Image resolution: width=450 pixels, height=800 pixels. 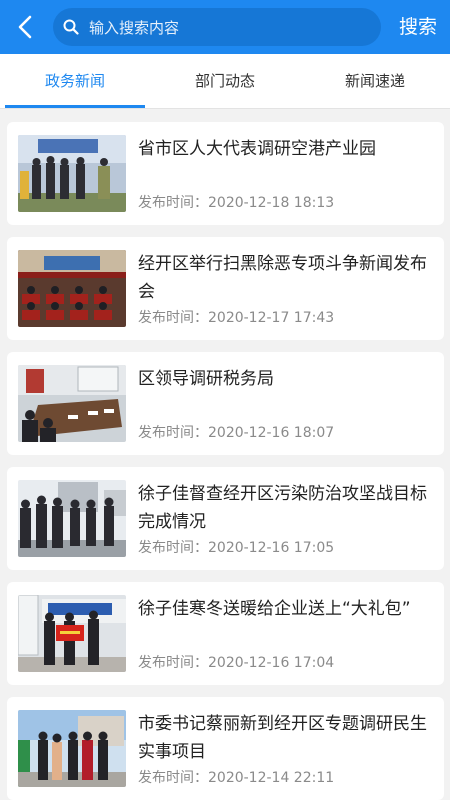 I want to click on publish-time: 发布时间：2020-12-14 22:11, so click(x=236, y=778).